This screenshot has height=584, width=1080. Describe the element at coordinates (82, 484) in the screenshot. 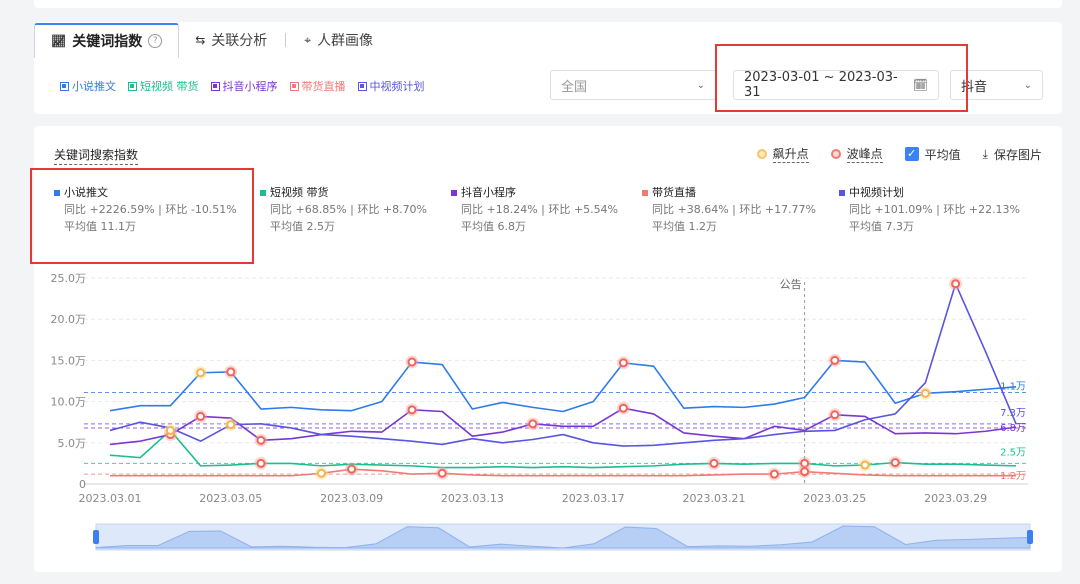

I see `y-tick-label: 0` at that location.